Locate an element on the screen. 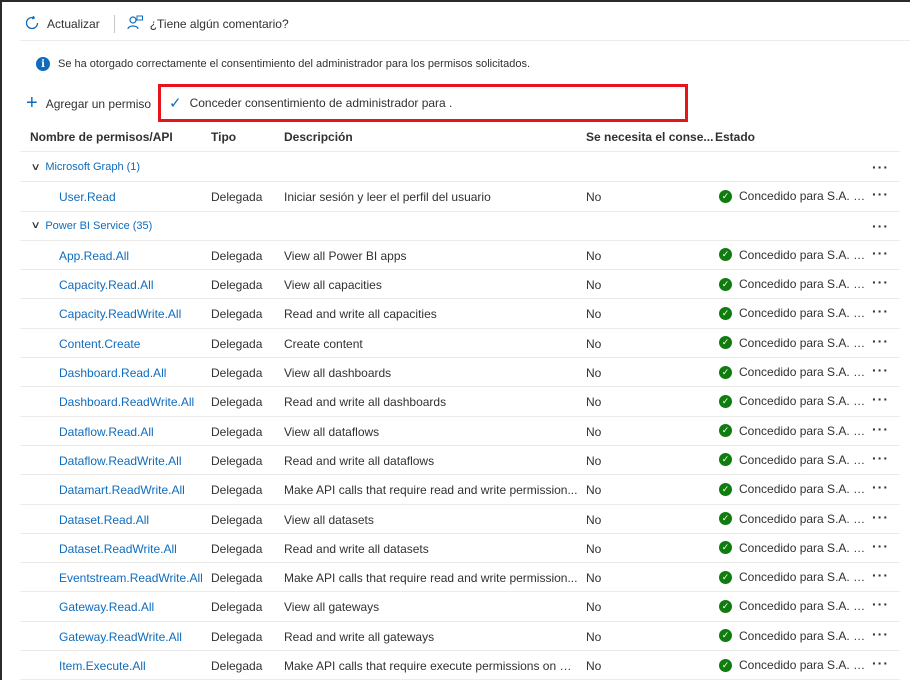 The height and width of the screenshot is (680, 910). permission-link: Gateway.ReadWrite.All is located at coordinates (120, 637).